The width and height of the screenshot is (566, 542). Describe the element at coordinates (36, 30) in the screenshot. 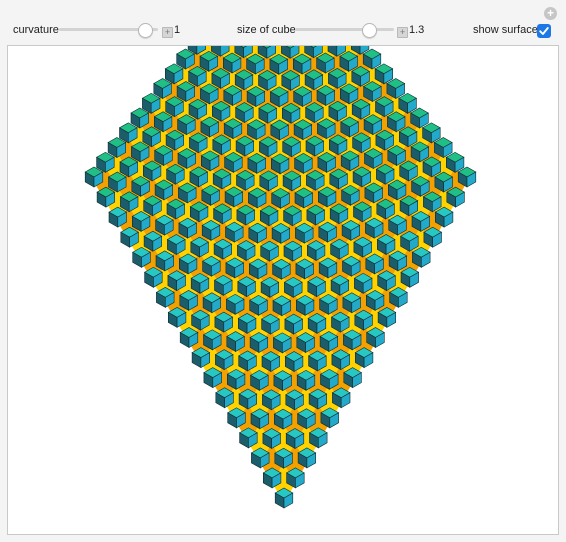

I see `curvature-label: curvature` at that location.